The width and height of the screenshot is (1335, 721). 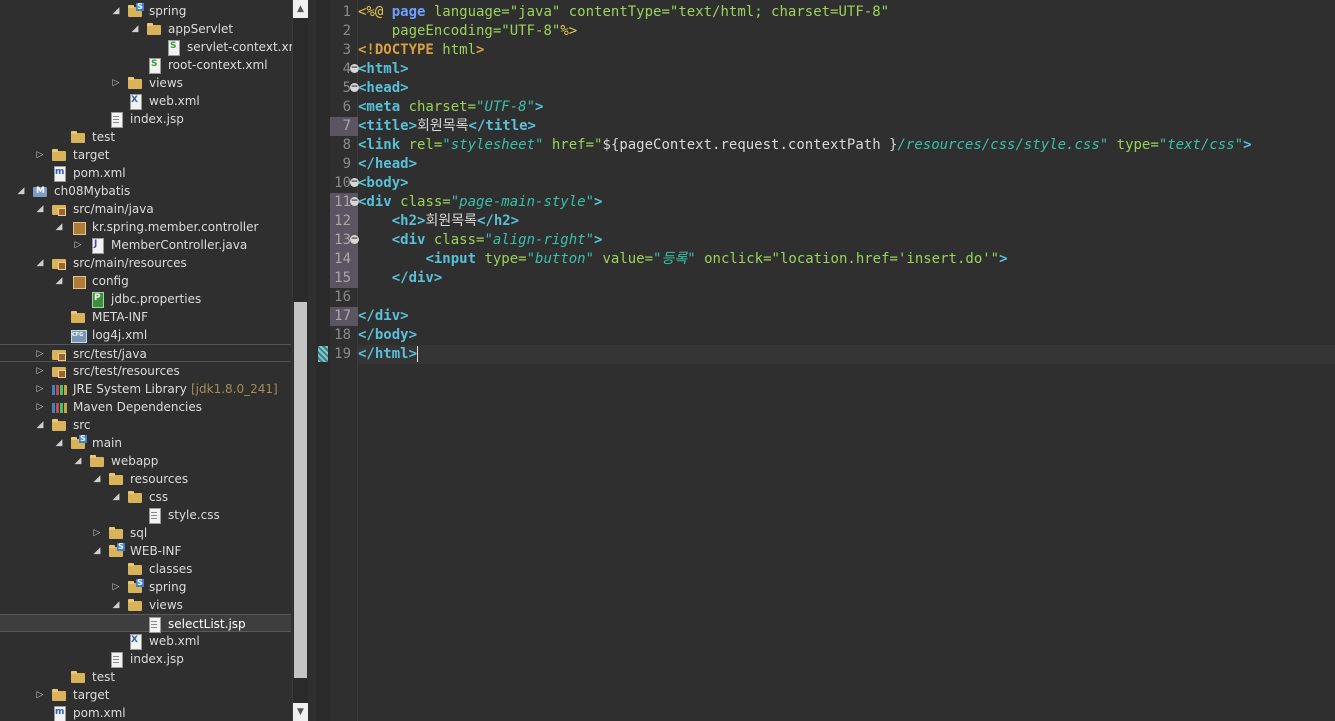 What do you see at coordinates (300, 712) in the screenshot?
I see `scroll-down-icon: ▼` at bounding box center [300, 712].